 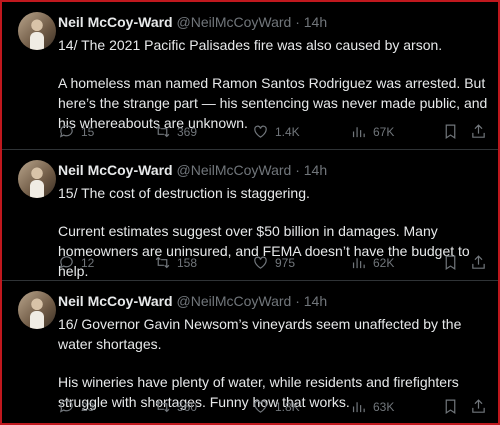 I want to click on views-button: 67K, so click(x=372, y=131).